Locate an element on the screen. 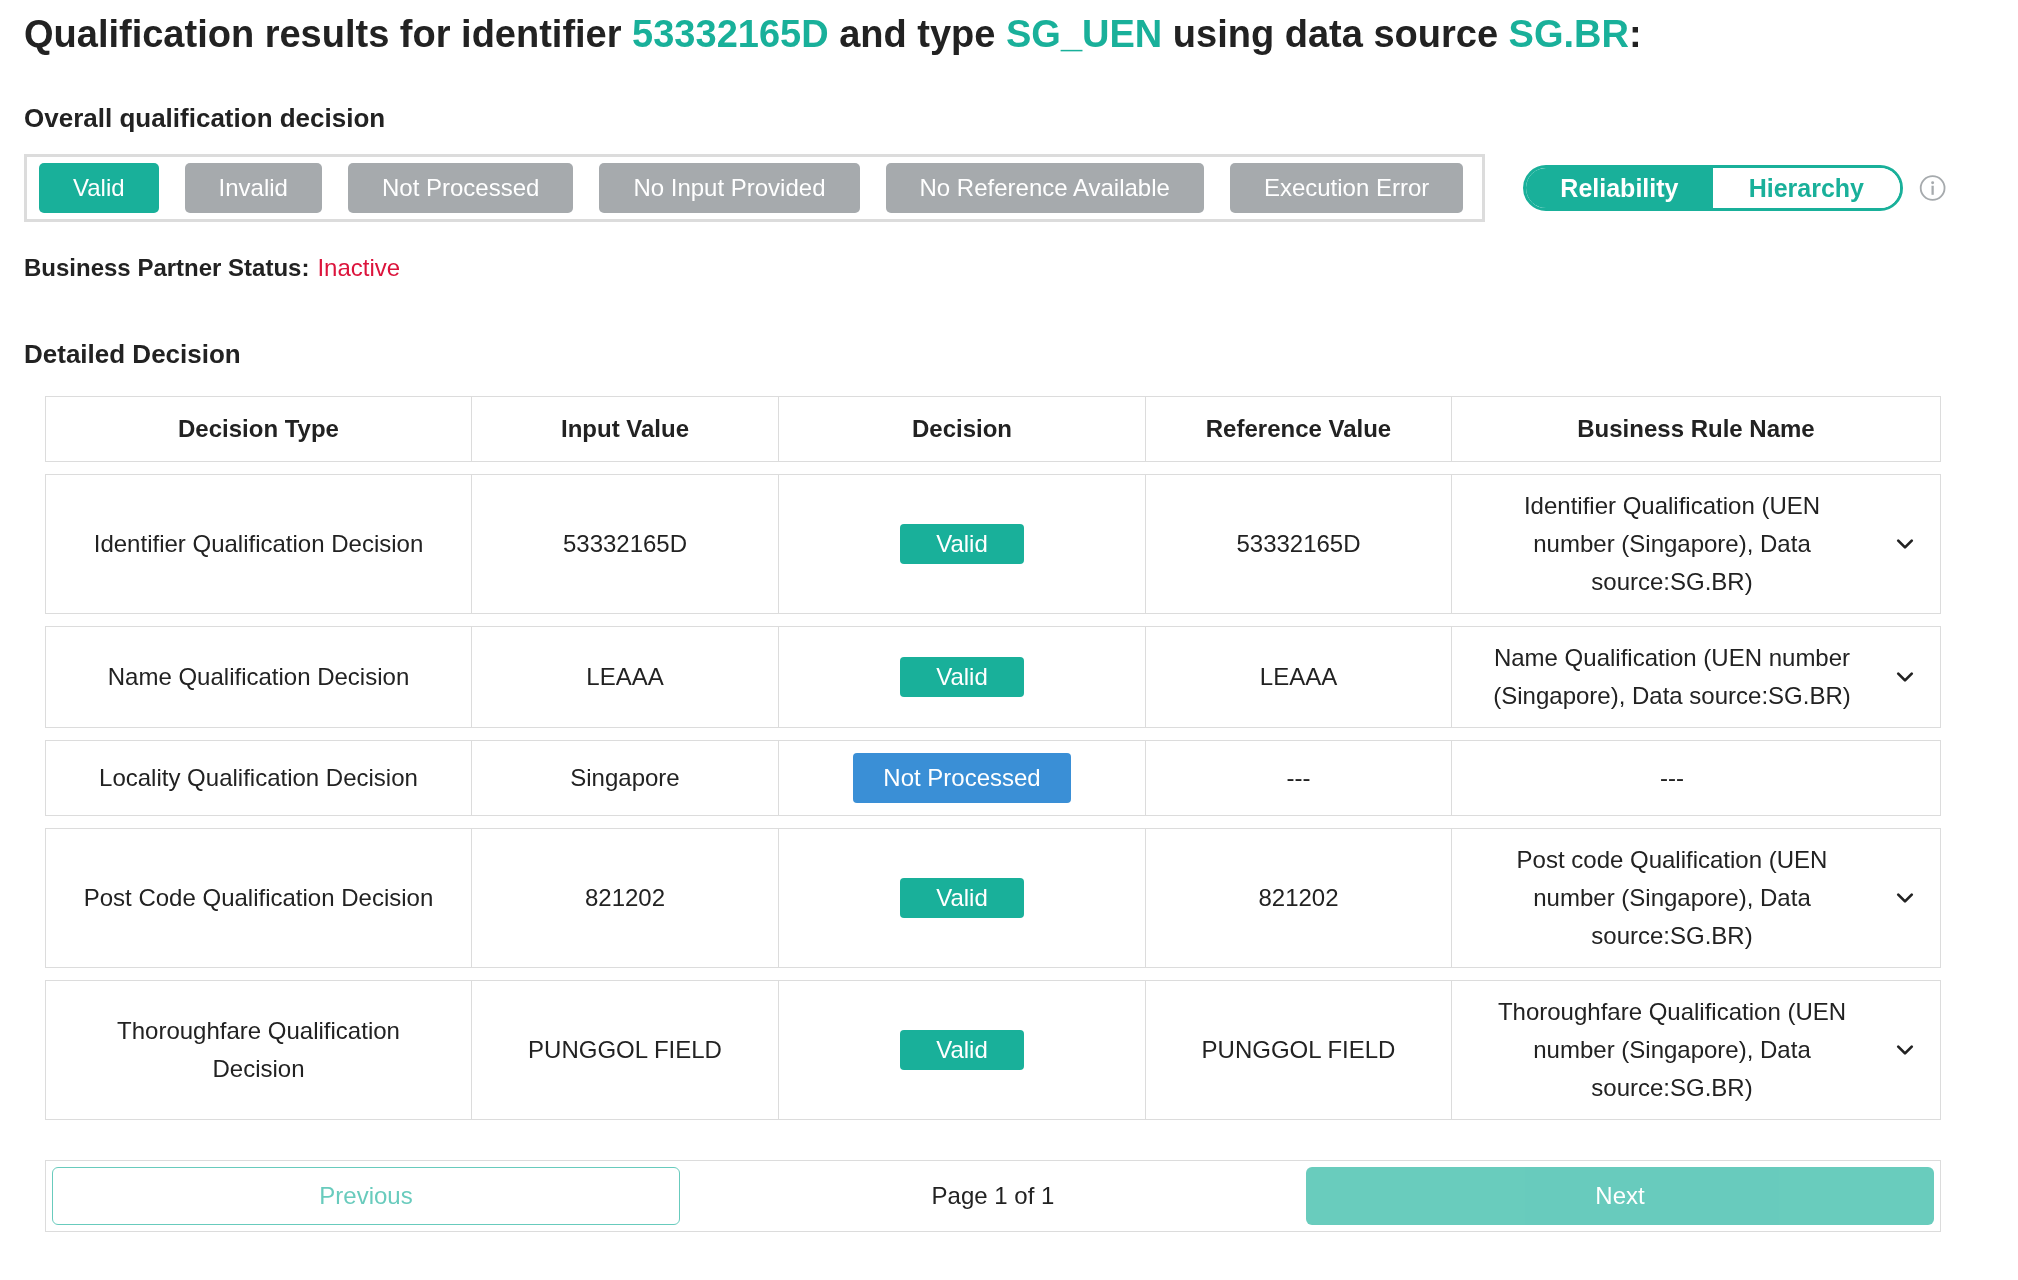 The image size is (2018, 1280). decision-option: Not Processed is located at coordinates (460, 188).